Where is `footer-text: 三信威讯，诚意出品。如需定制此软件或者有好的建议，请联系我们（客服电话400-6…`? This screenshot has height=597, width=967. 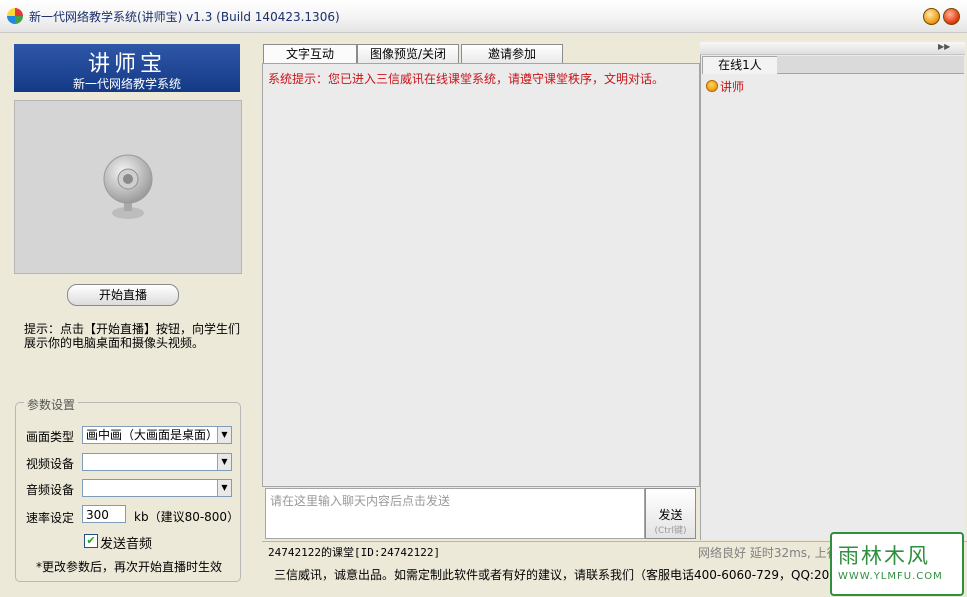
footer-text: 三信威讯，诚意出品。如需定制此软件或者有好的建议，请联系我们（客服电话400-6… is located at coordinates (567, 575).